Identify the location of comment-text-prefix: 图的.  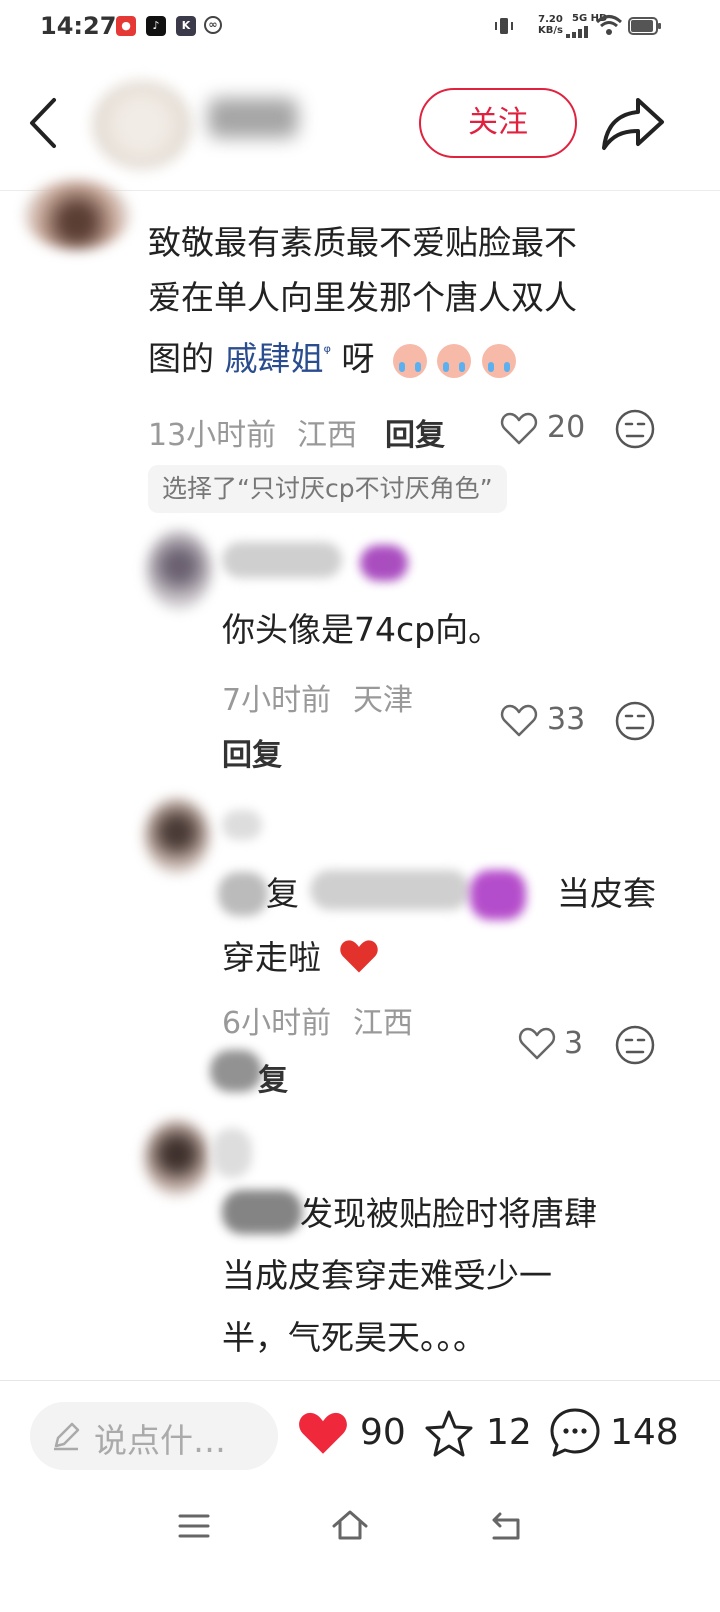
(186, 358).